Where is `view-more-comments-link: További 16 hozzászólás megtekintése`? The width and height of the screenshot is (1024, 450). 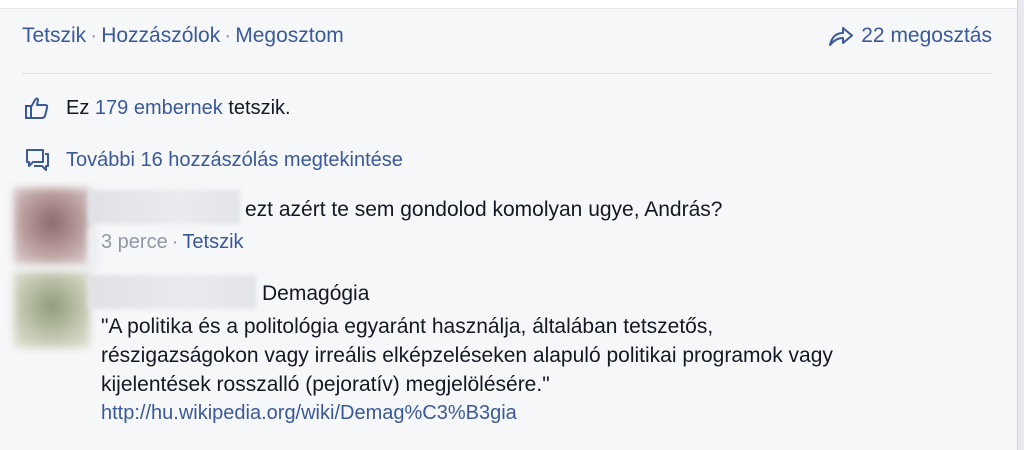 view-more-comments-link: További 16 hozzászólás megtekintése is located at coordinates (234, 160).